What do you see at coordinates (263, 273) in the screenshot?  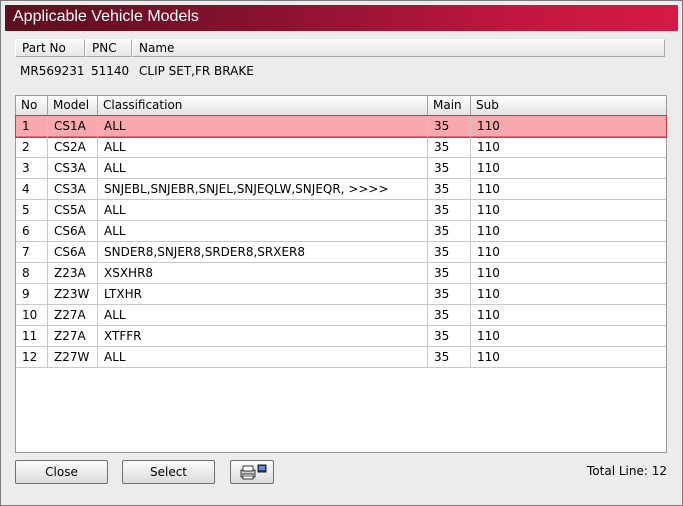 I see `row-classification: XSXHR8` at bounding box center [263, 273].